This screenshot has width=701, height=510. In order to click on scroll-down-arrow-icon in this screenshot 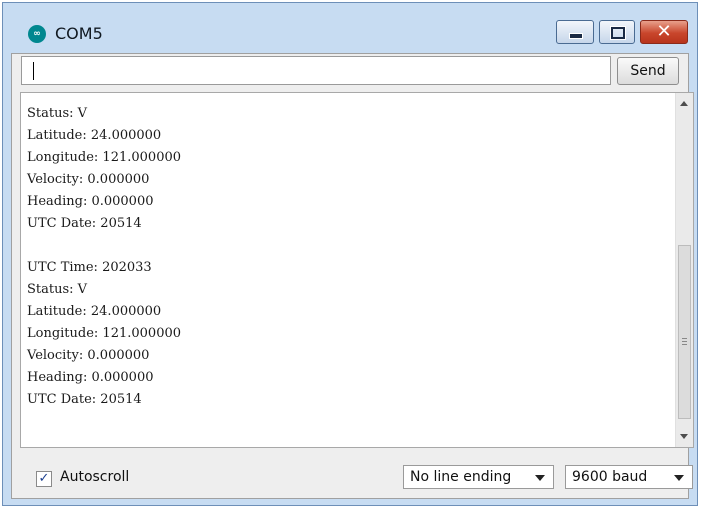, I will do `click(684, 436)`.